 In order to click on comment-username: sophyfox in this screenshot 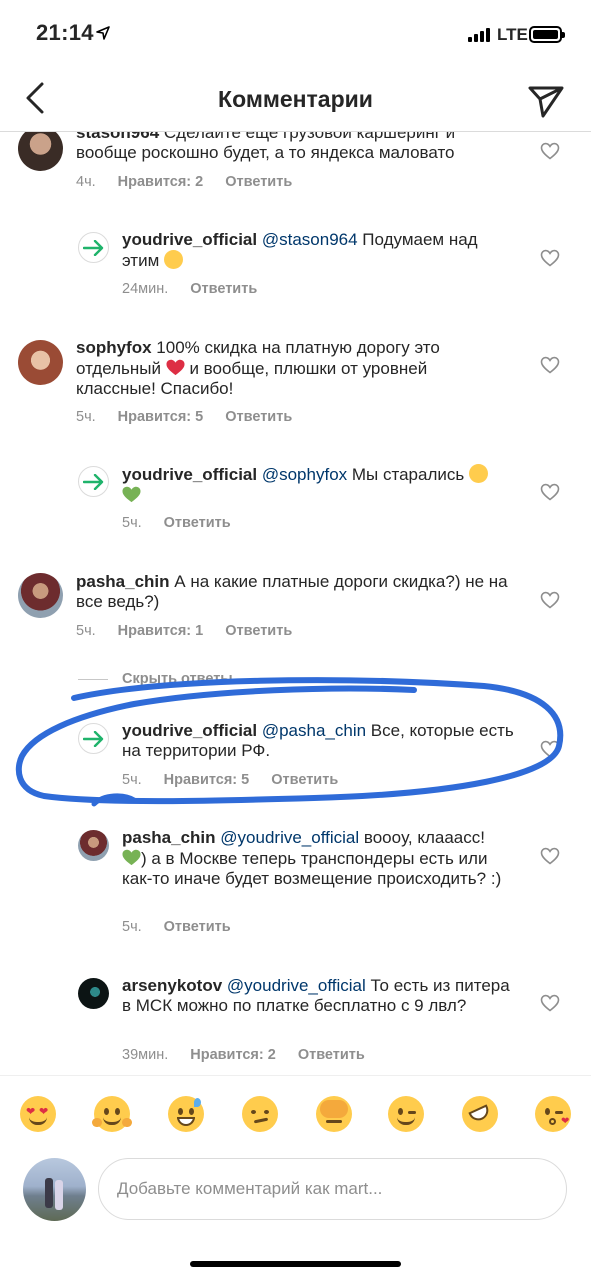, I will do `click(114, 347)`.